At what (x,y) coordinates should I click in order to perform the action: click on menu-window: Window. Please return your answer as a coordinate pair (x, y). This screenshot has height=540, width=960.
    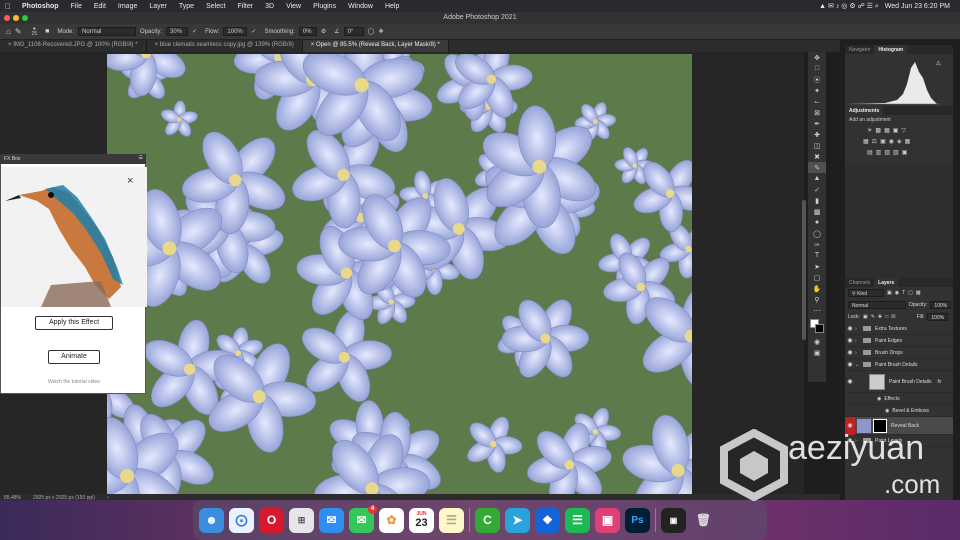
    Looking at the image, I should click on (360, 6).